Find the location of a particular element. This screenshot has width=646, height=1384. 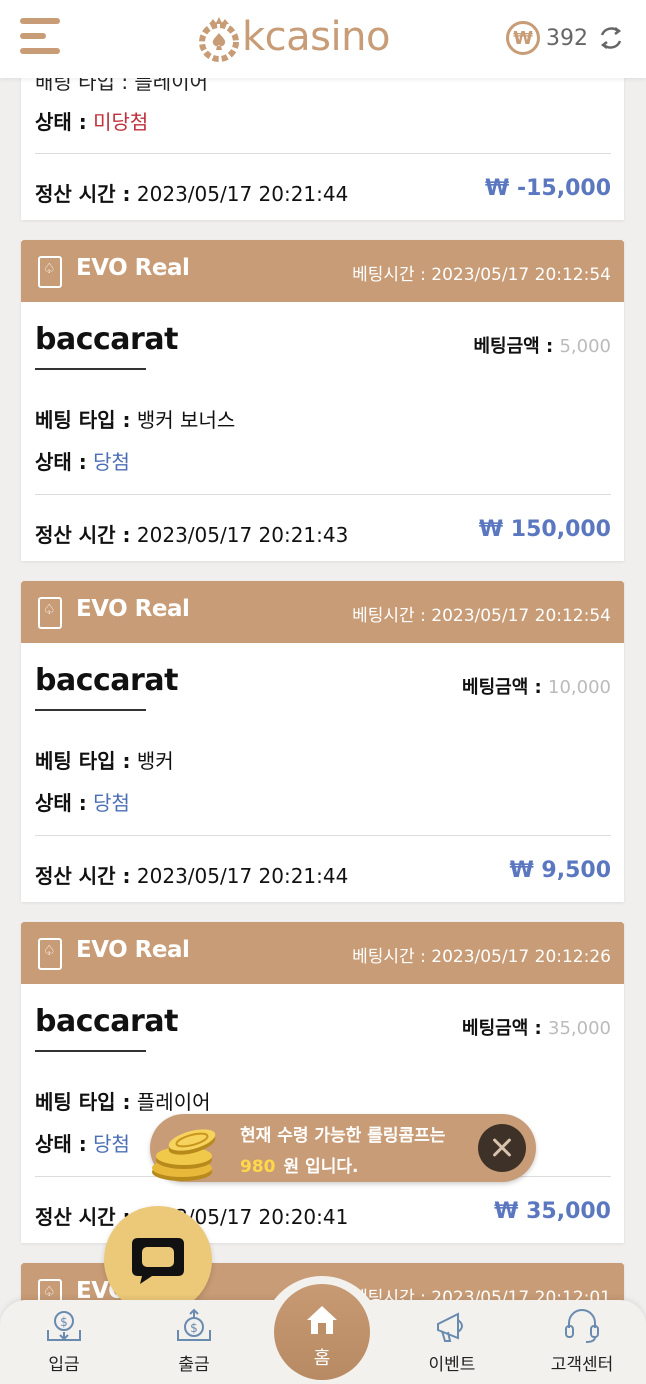

nav-event: 이벤트 is located at coordinates (452, 1344).